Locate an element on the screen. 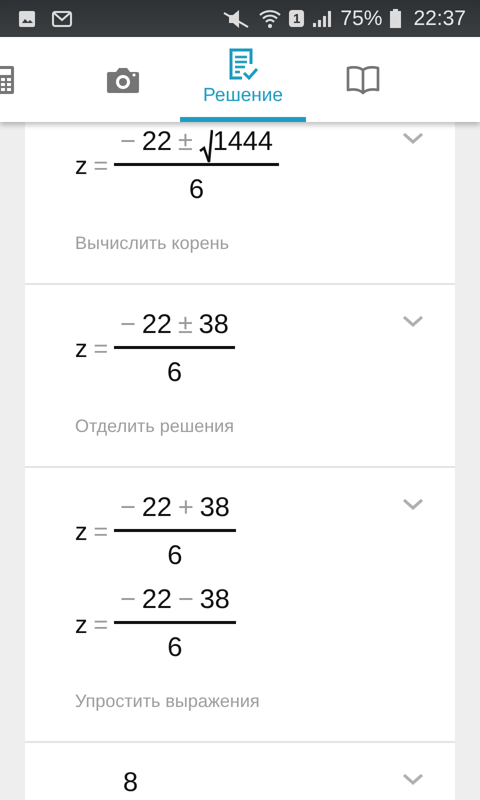 The image size is (480, 800). clock: 22:37 is located at coordinates (439, 19).